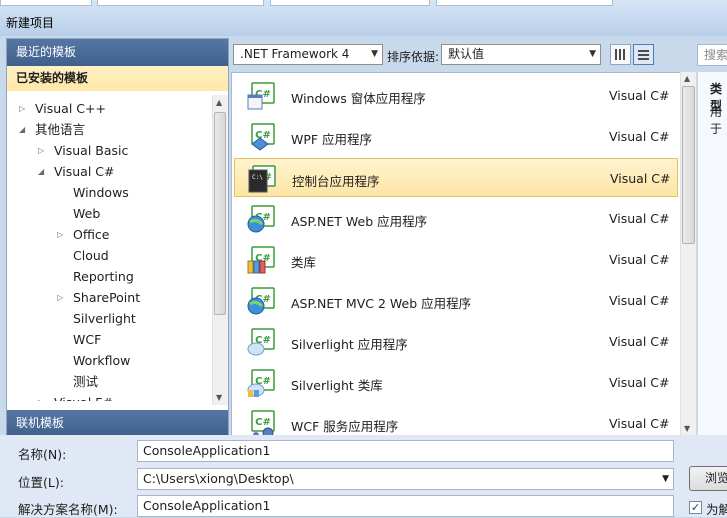 The height and width of the screenshot is (518, 727). I want to click on sort-by-label: 排序依据:, so click(413, 57).